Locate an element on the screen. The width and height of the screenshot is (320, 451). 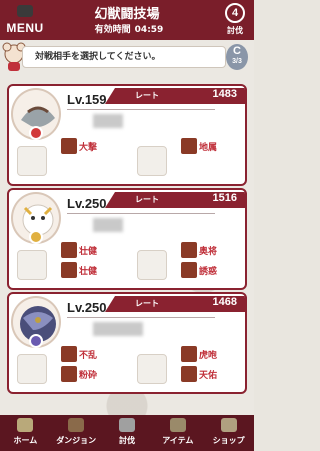
home-icon is located at coordinates (25, 425).